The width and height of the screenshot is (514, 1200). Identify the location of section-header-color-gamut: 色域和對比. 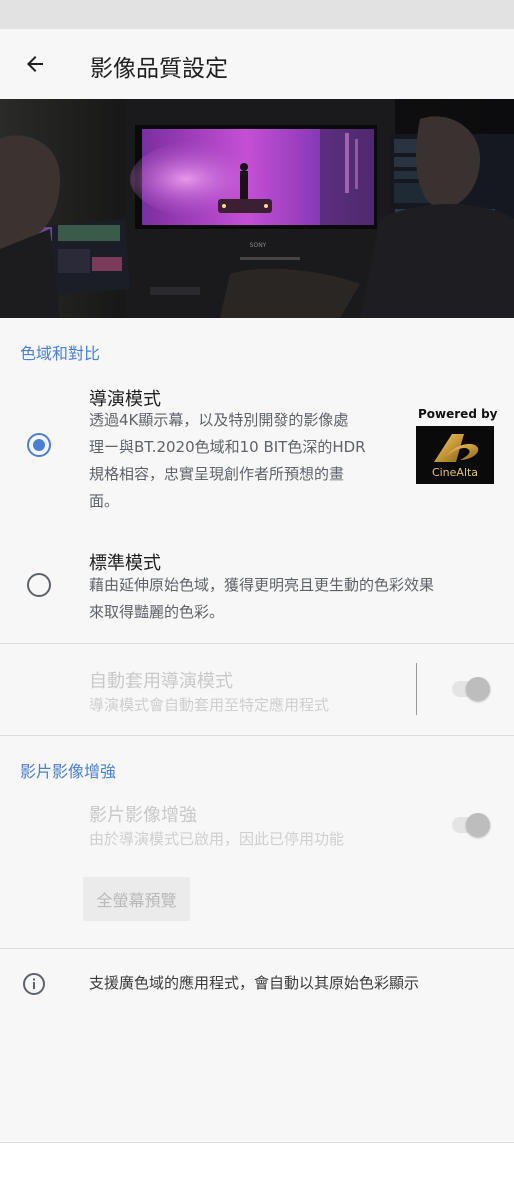
(60, 353).